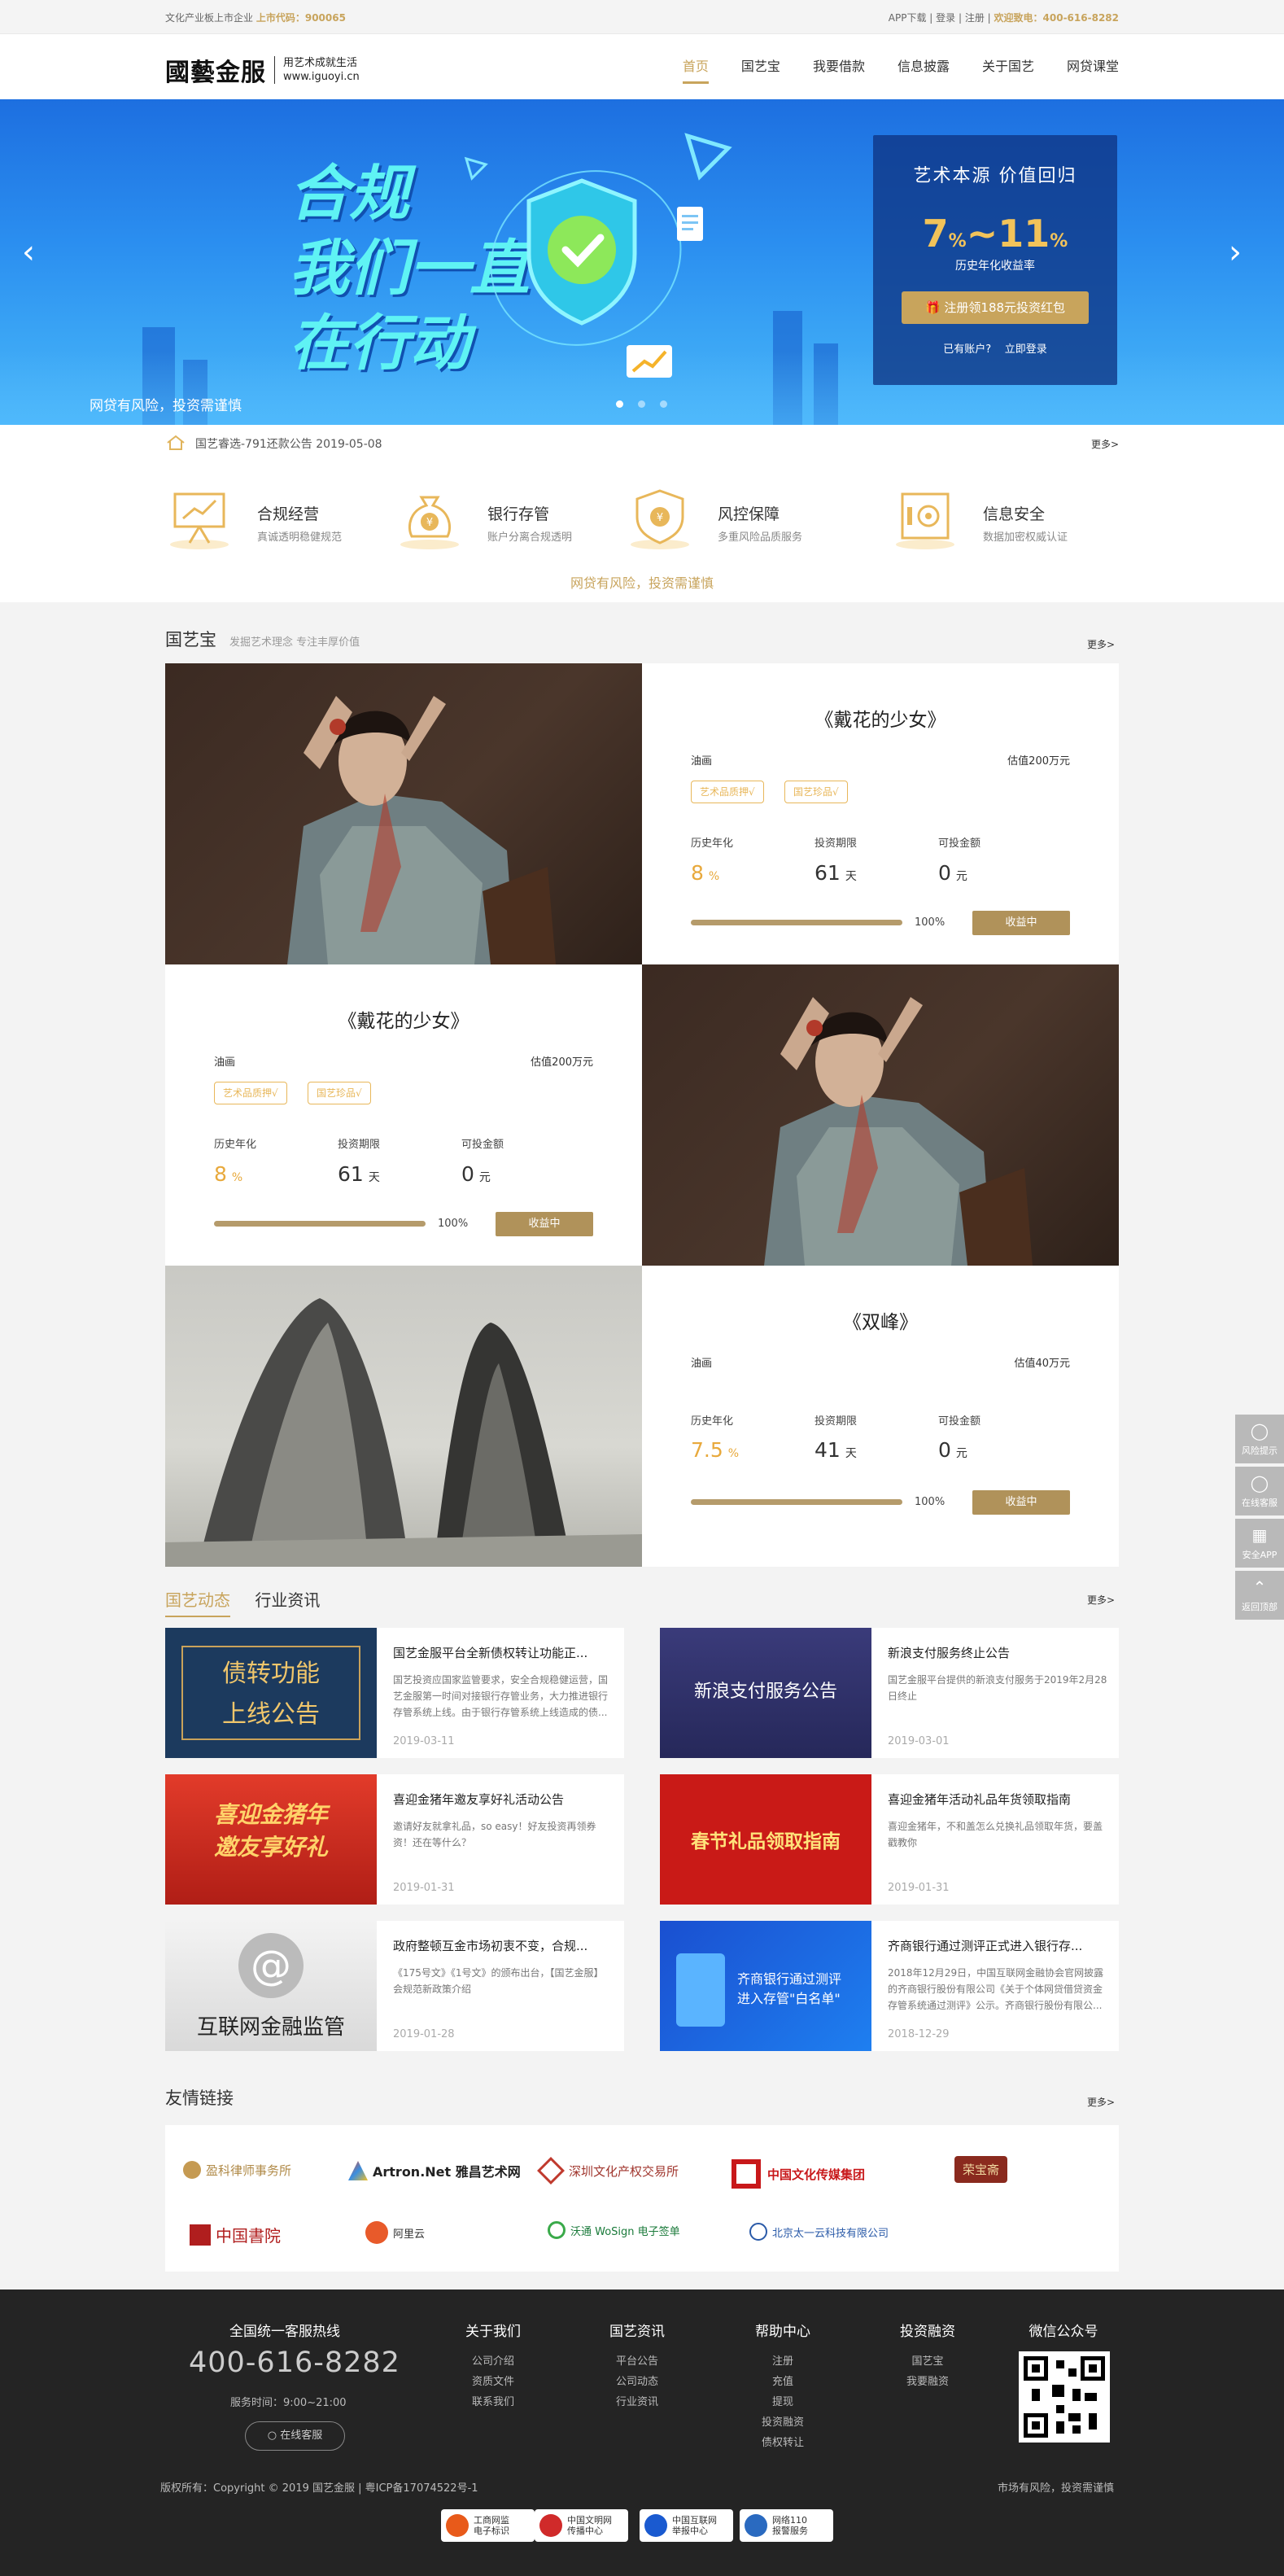 This screenshot has height=2576, width=1284. Describe the element at coordinates (765, 1986) in the screenshot. I see `news-thumb: 齐商银行通过测评 进入存管"白名单"` at that location.